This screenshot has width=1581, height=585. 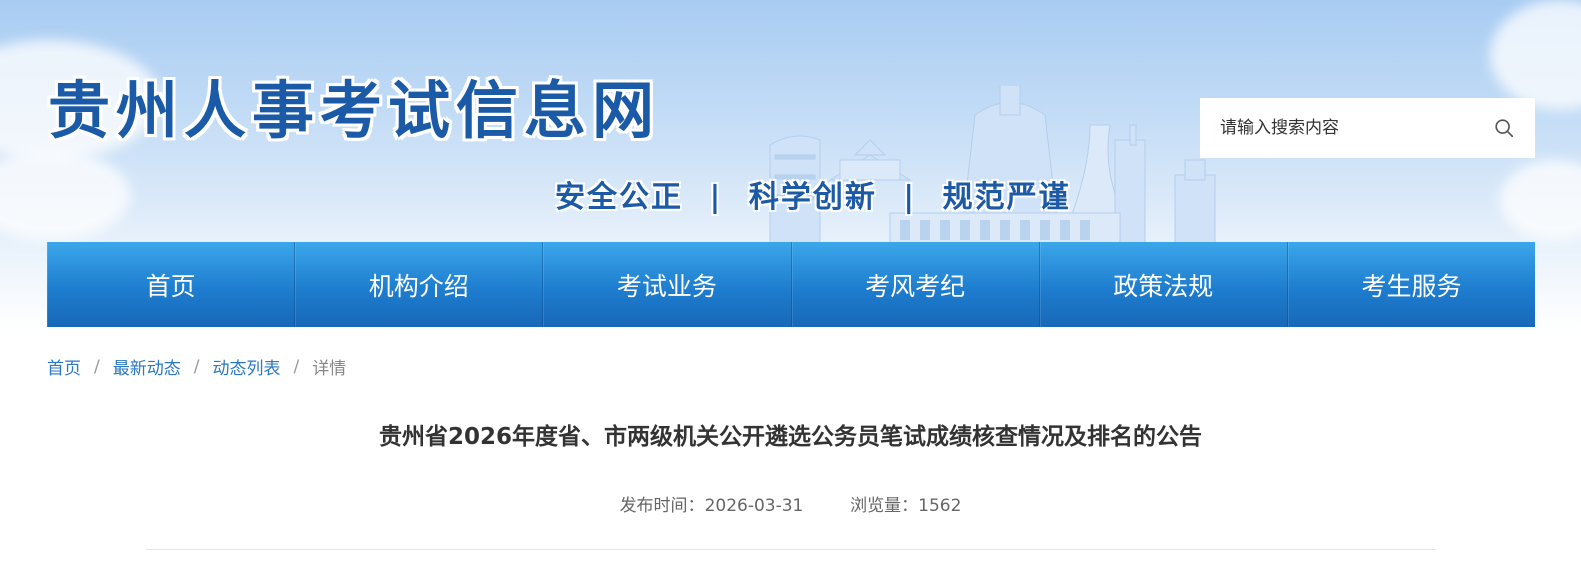 What do you see at coordinates (1411, 284) in the screenshot?
I see `nav-item-candidate-services: 考生服务` at bounding box center [1411, 284].